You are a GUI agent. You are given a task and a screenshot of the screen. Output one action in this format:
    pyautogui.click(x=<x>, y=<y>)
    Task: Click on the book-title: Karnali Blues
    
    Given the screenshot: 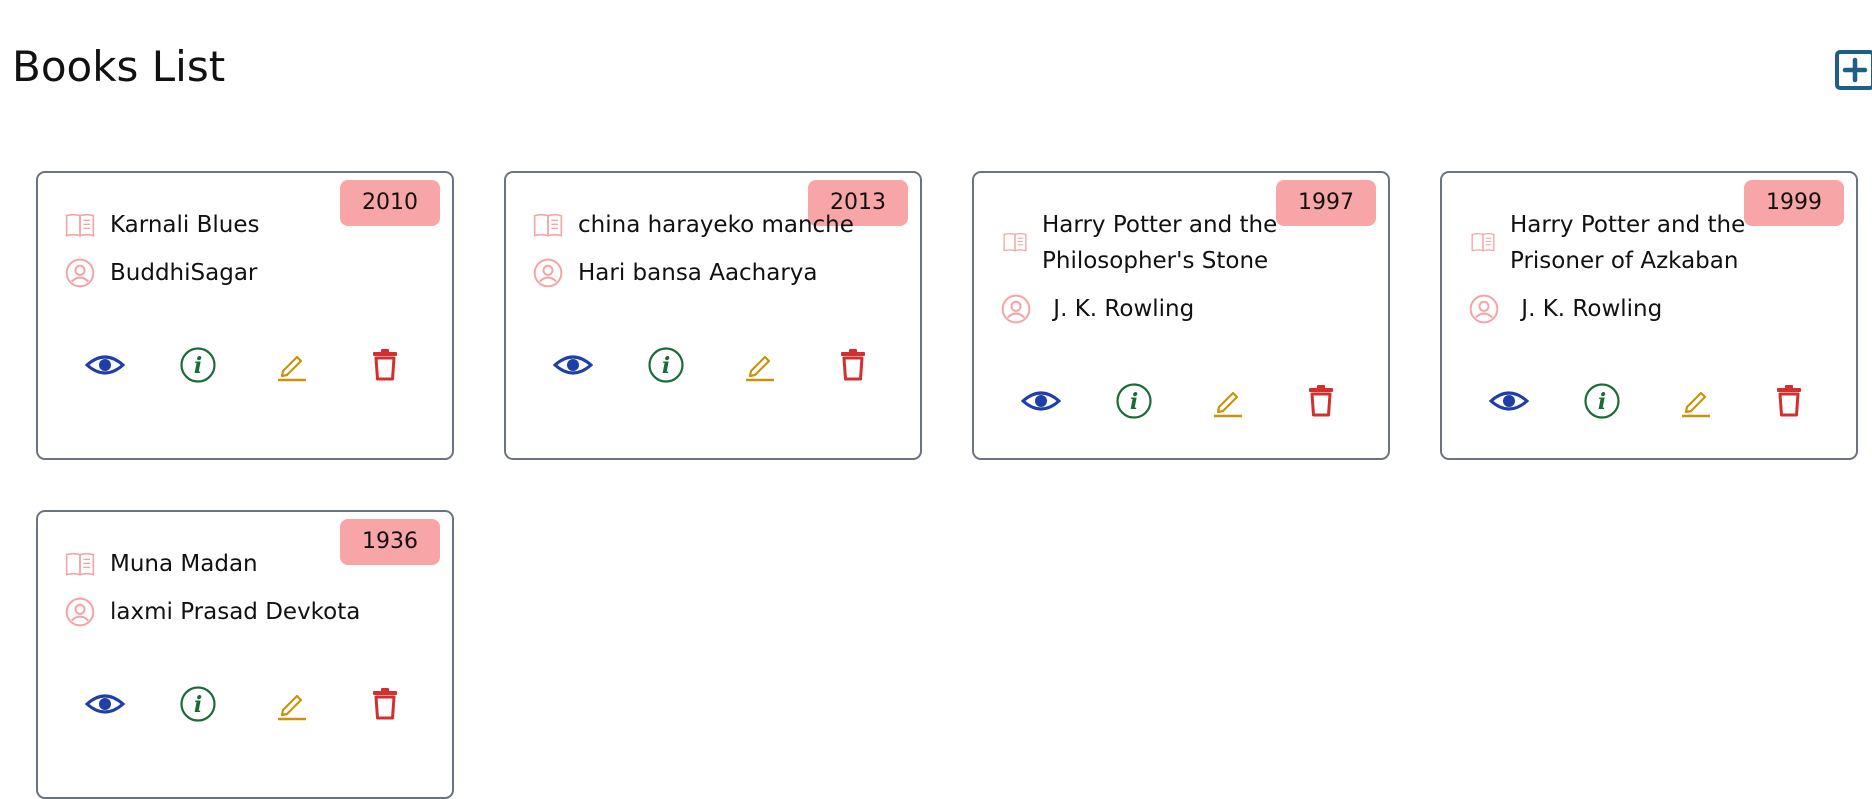 What is the action you would take?
    pyautogui.click(x=185, y=225)
    